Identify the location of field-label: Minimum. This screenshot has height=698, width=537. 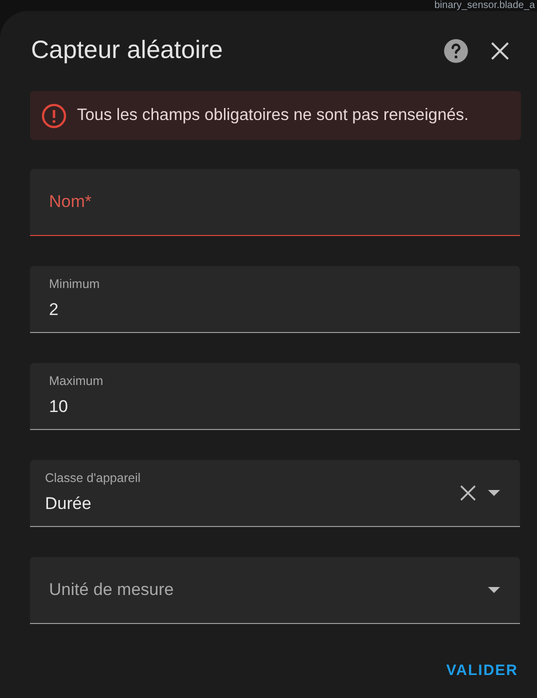
(75, 285).